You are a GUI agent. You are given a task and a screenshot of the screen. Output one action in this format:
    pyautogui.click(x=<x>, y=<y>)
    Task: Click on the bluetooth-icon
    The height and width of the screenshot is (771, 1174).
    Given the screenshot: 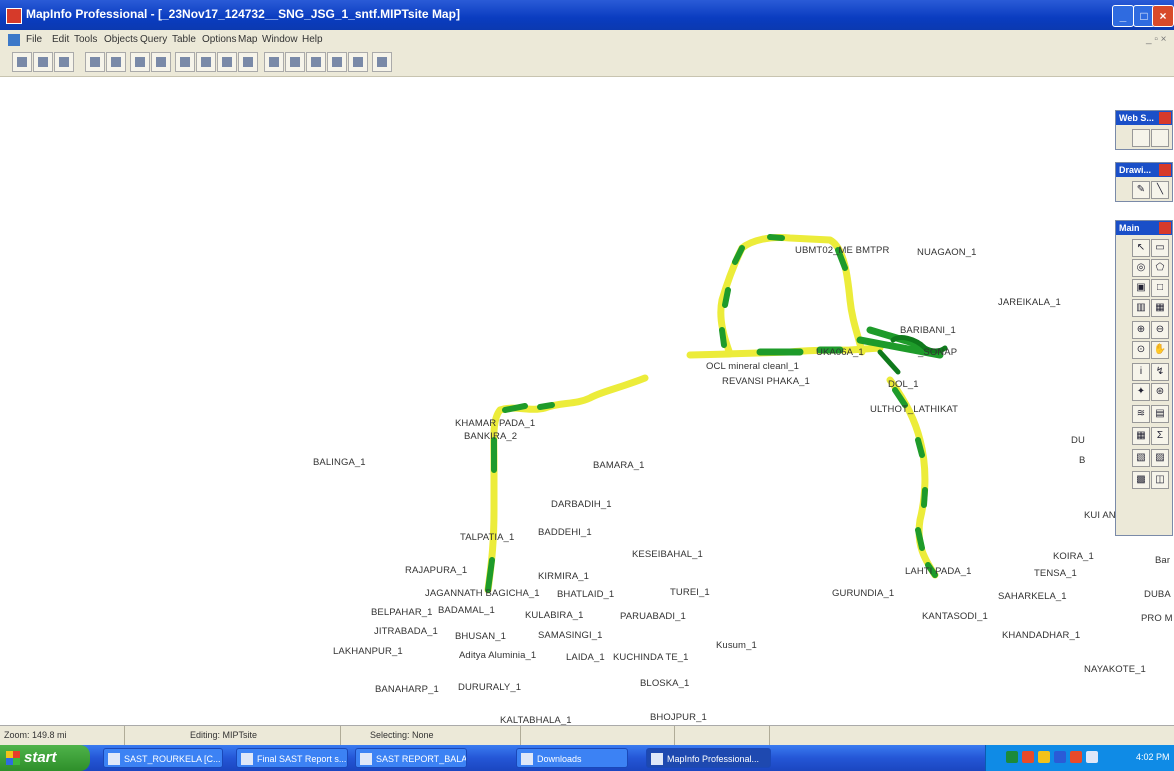 What is the action you would take?
    pyautogui.click(x=1092, y=757)
    